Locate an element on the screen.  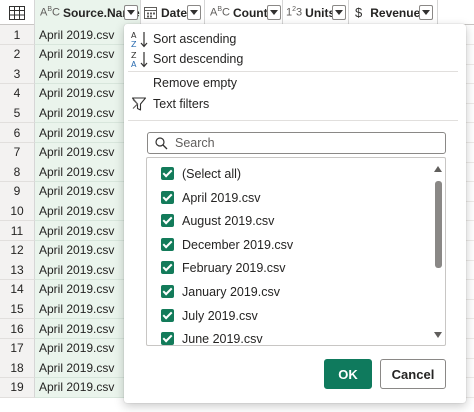
row-number: 5 is located at coordinates (17, 113).